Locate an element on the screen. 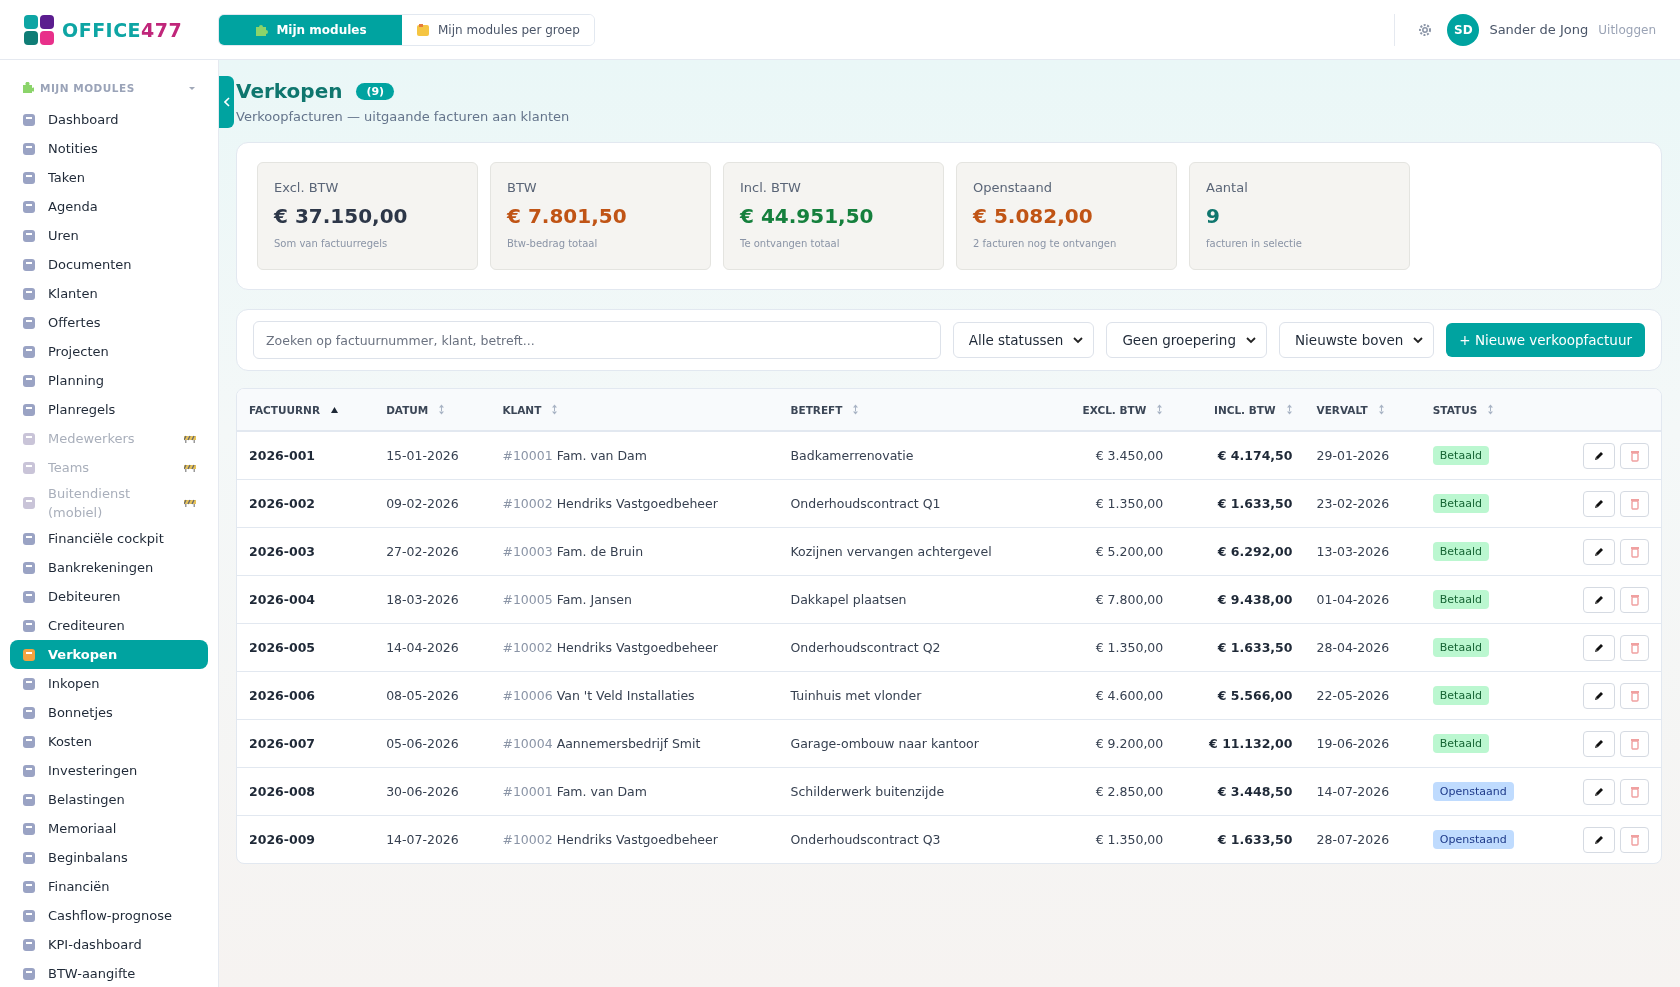 This screenshot has width=1680, height=987. table-cell: 15-01-2026 is located at coordinates (422, 455).